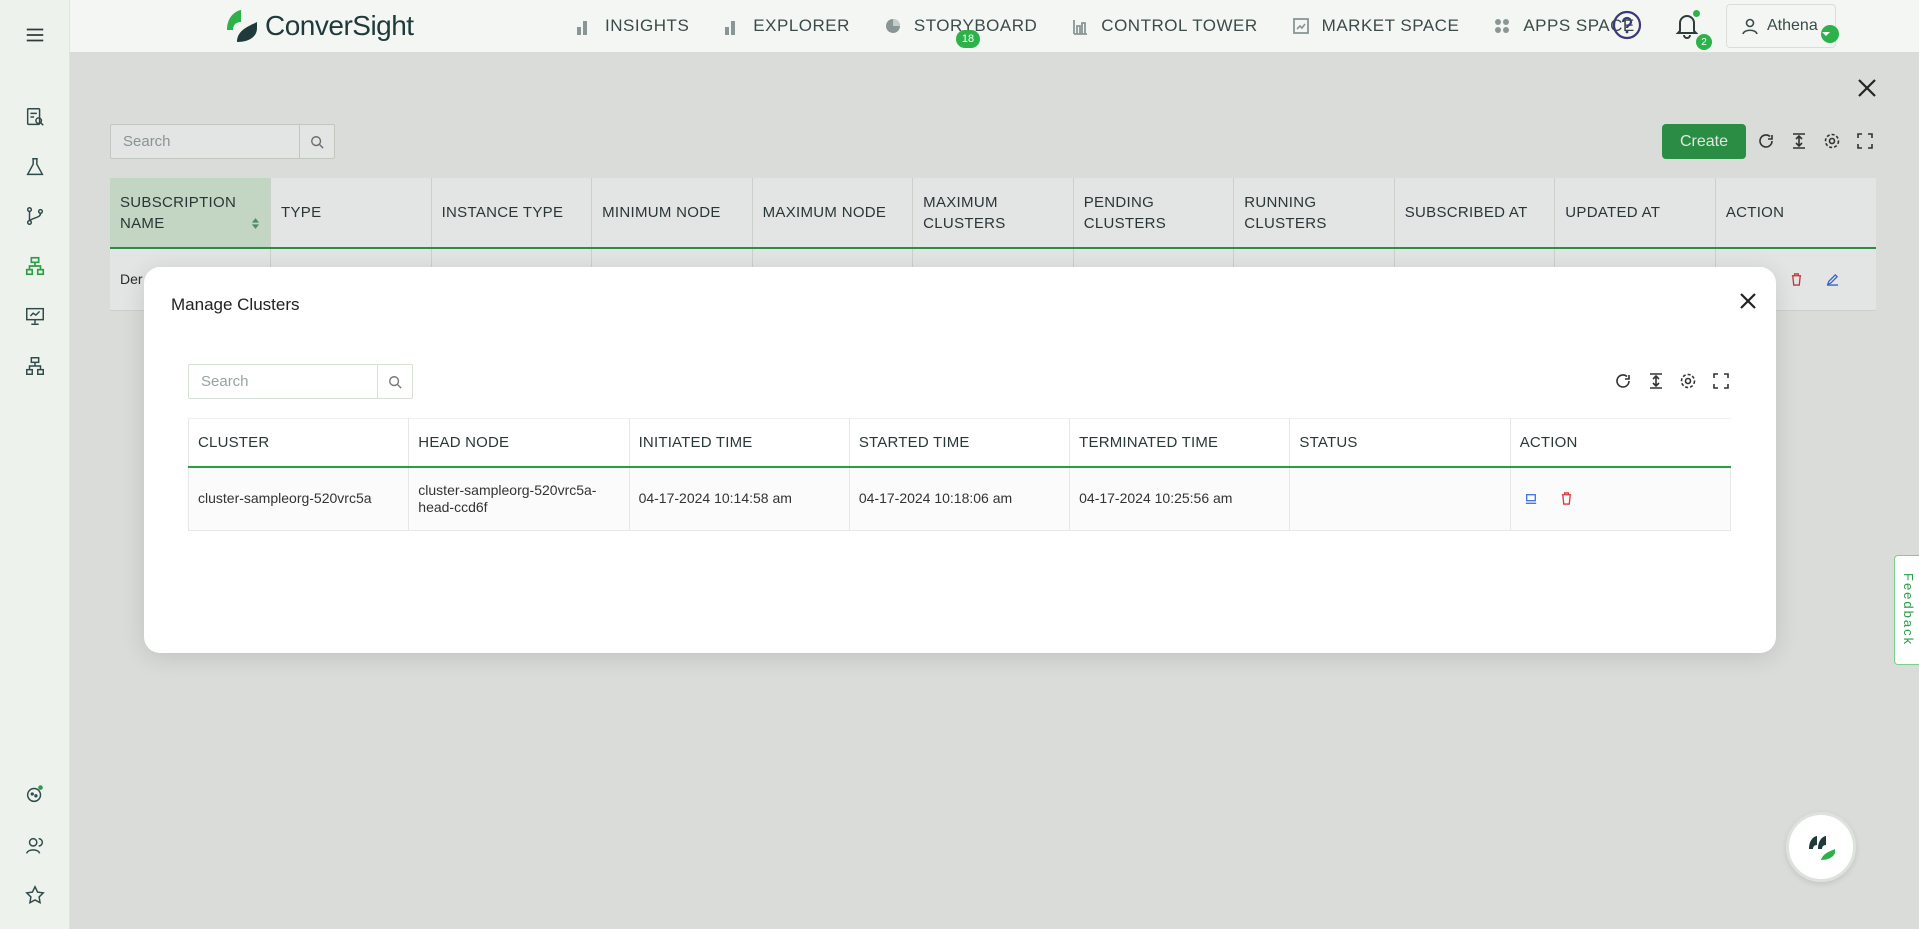  What do you see at coordinates (242, 26) in the screenshot?
I see `logo-mark-icon` at bounding box center [242, 26].